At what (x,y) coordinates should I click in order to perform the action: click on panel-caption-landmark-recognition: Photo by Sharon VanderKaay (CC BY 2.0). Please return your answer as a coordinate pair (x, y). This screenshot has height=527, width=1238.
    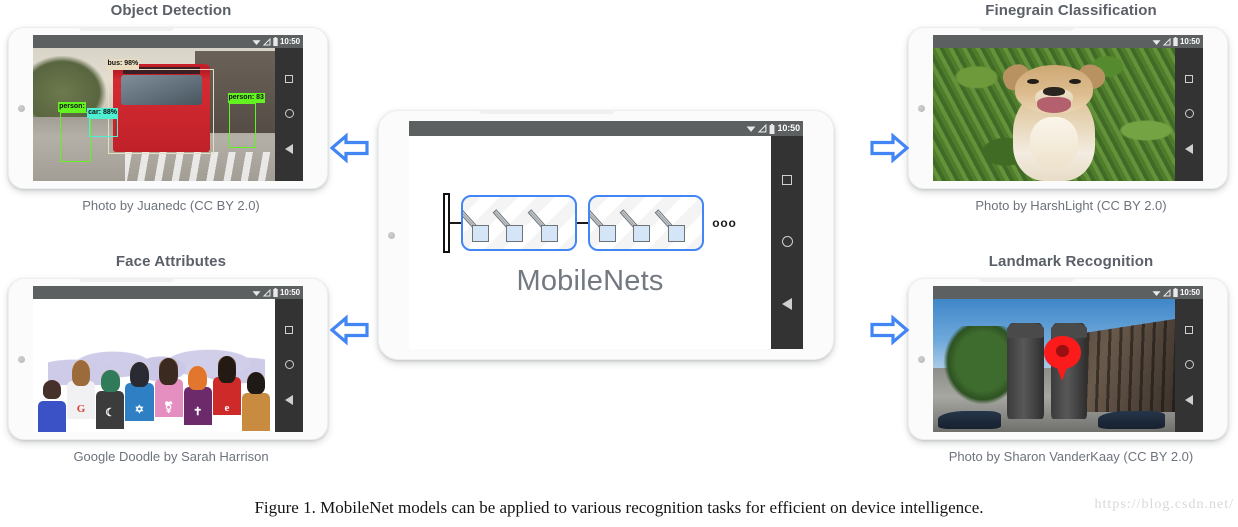
    Looking at the image, I should click on (1071, 456).